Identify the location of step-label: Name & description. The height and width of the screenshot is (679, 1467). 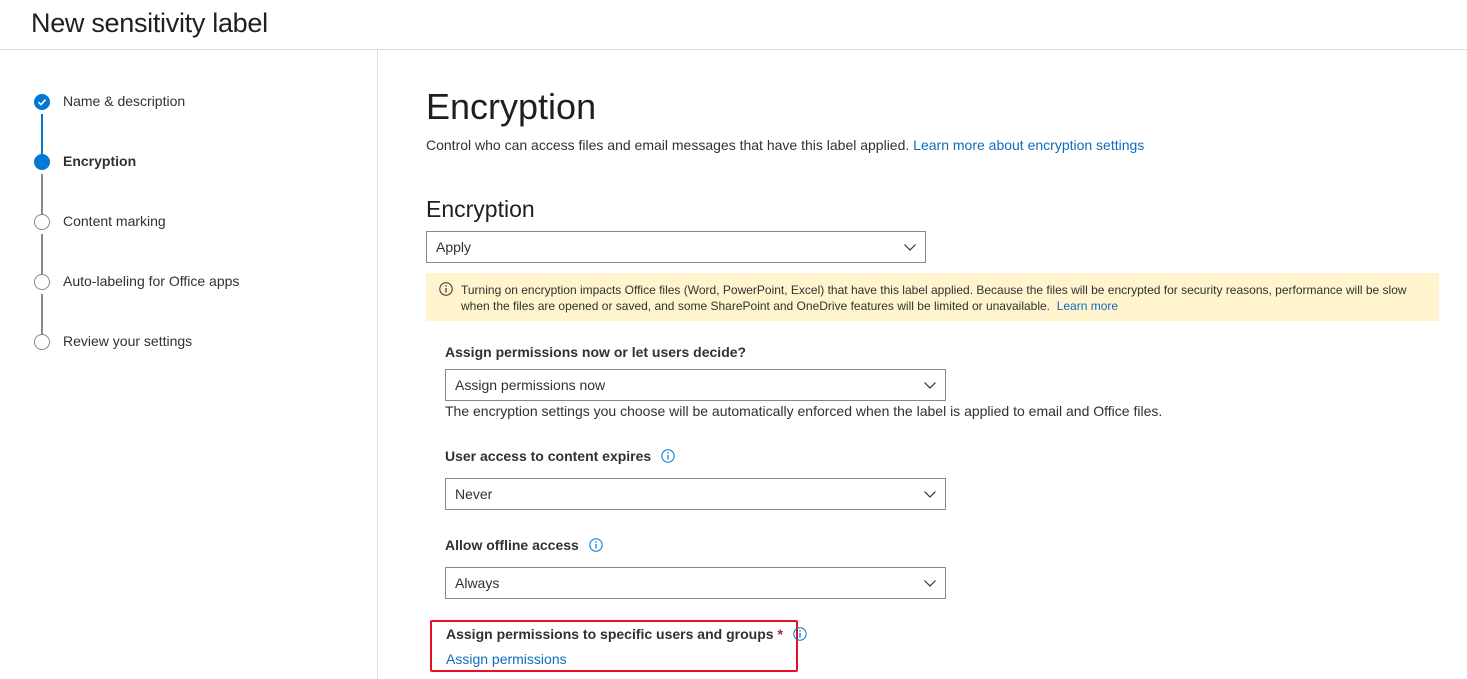
(124, 101).